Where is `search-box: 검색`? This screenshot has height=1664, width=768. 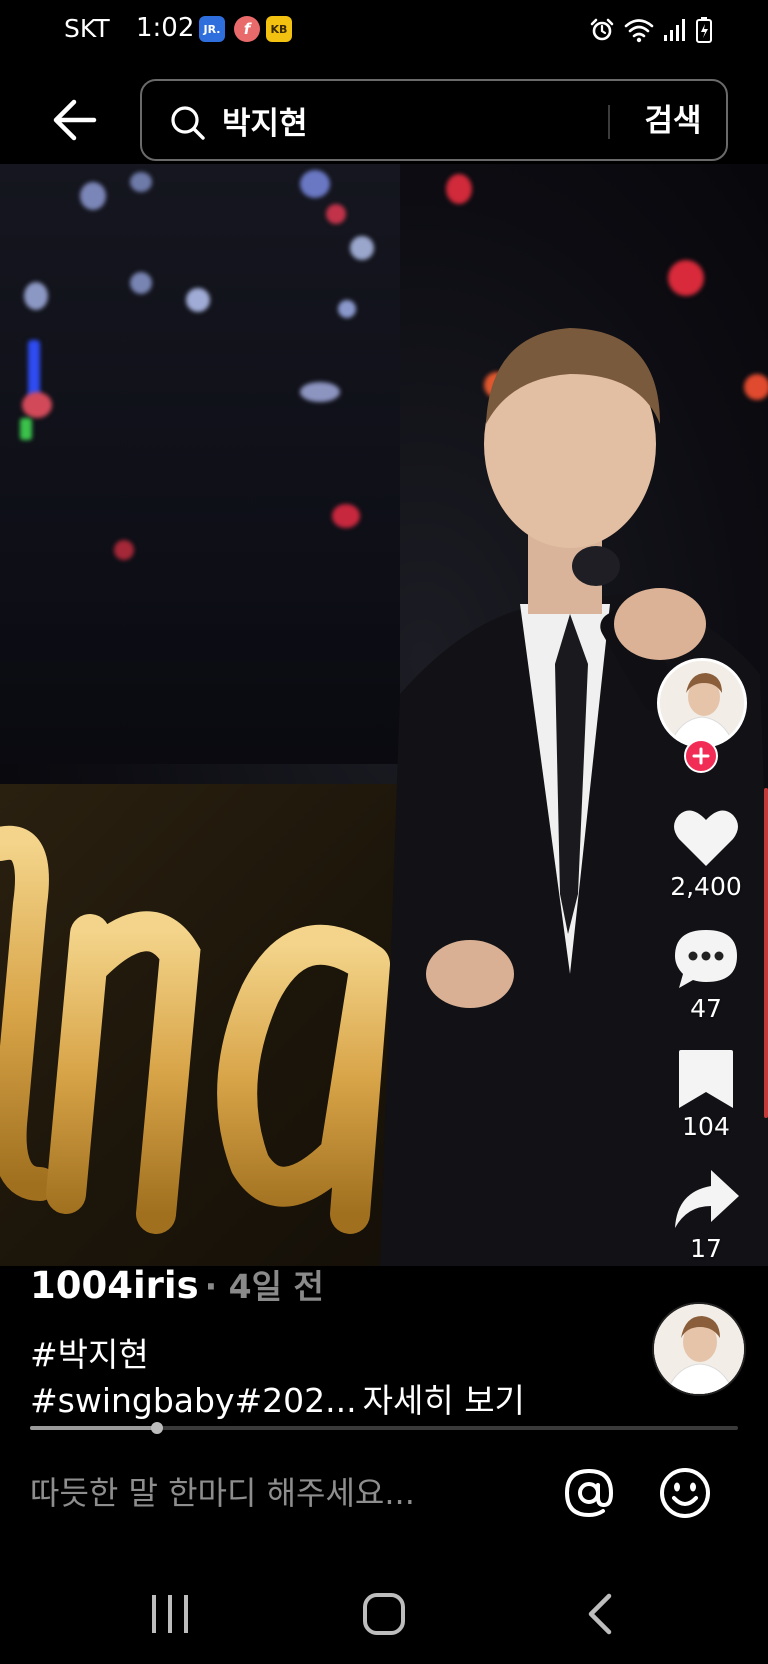 search-box: 검색 is located at coordinates (434, 120).